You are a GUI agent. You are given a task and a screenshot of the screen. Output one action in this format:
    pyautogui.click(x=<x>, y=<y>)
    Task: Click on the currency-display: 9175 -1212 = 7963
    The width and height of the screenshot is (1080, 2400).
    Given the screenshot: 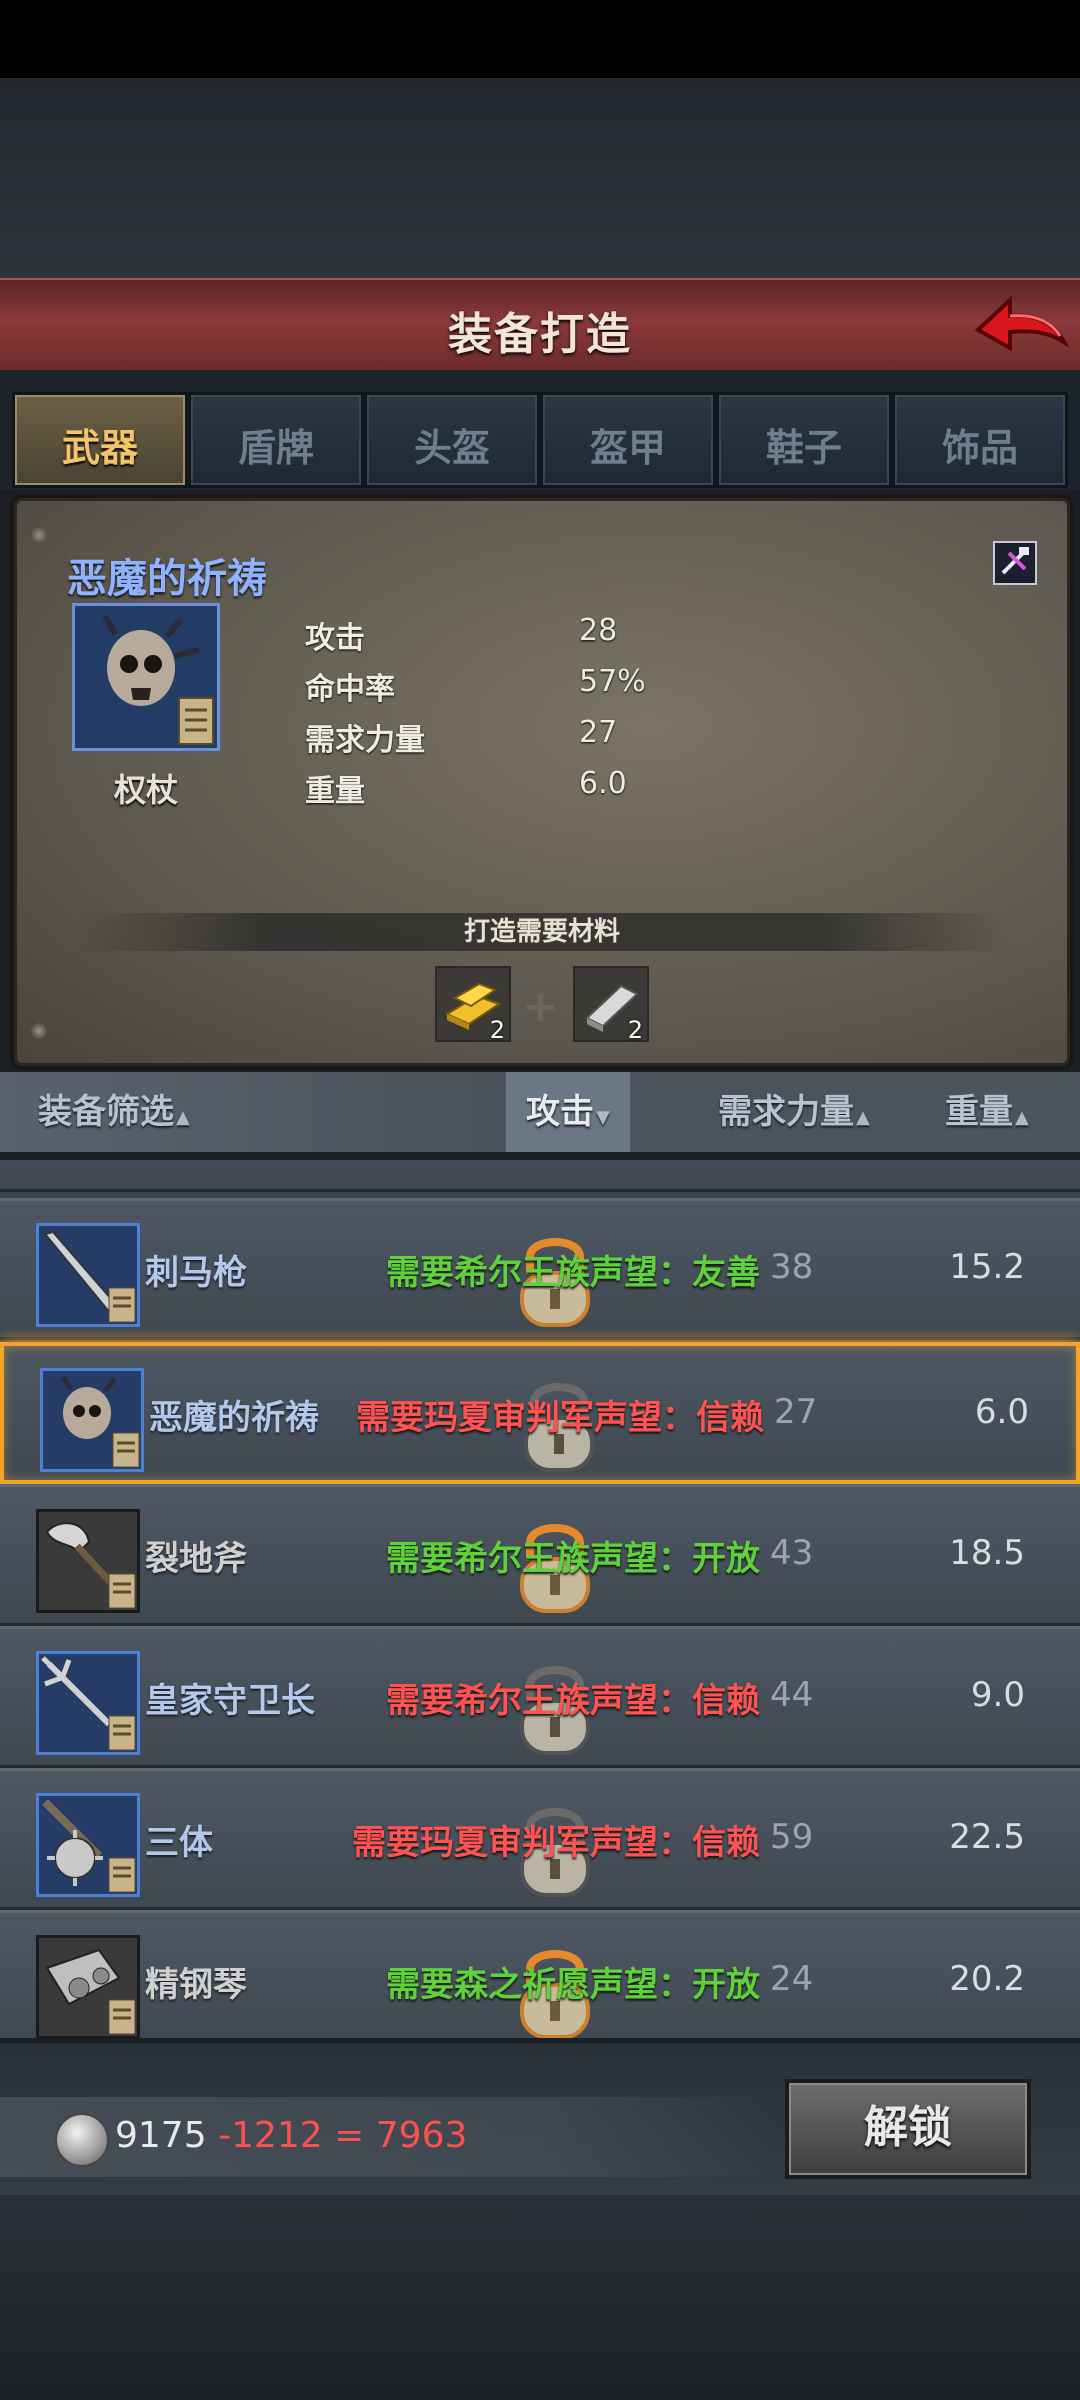 What is the action you would take?
    pyautogui.click(x=390, y=2137)
    